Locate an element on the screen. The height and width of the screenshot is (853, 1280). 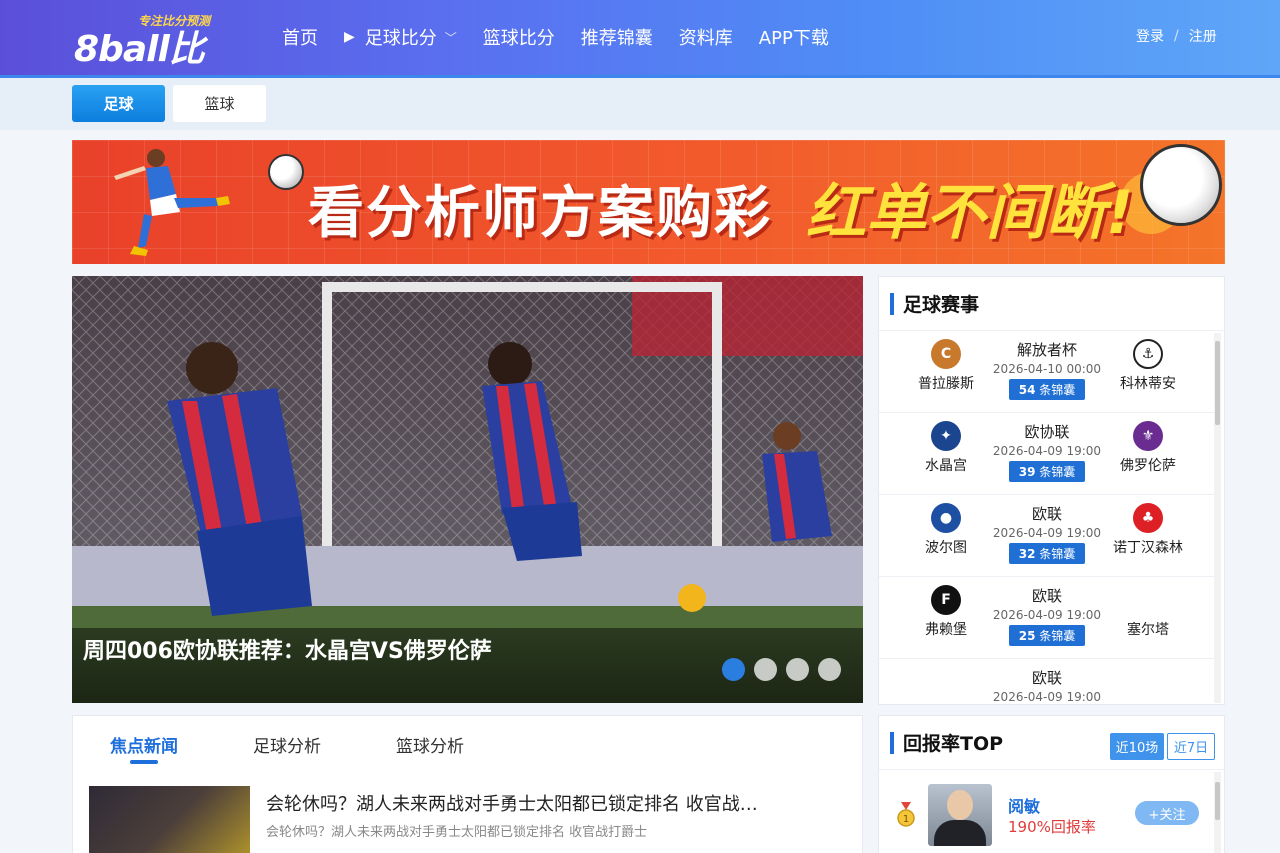
sport-tab-bar: 足球 篮球 is located at coordinates (640, 104).